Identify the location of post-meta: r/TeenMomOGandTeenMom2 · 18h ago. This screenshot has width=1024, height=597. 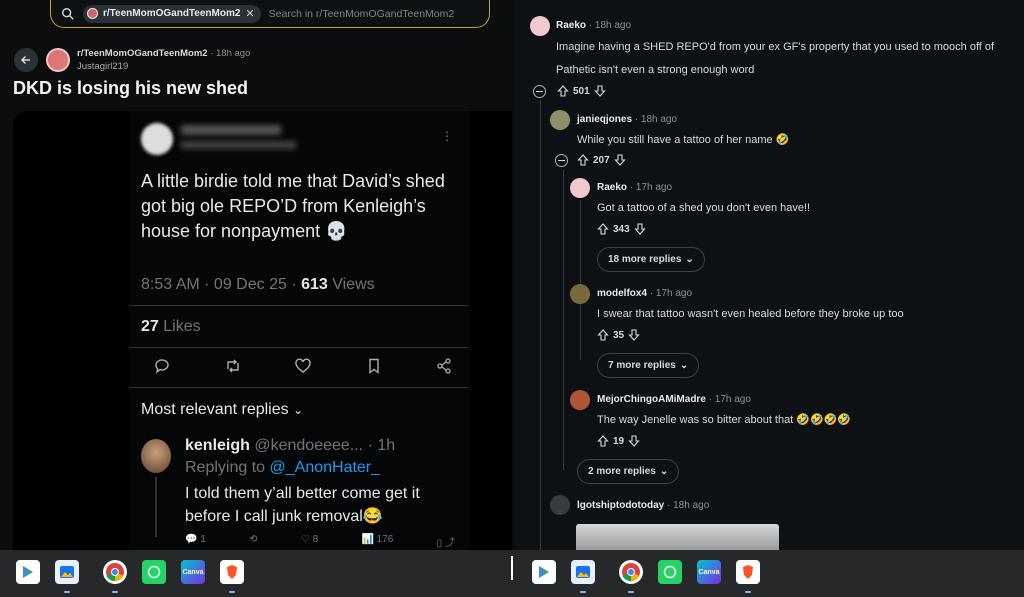
(164, 53).